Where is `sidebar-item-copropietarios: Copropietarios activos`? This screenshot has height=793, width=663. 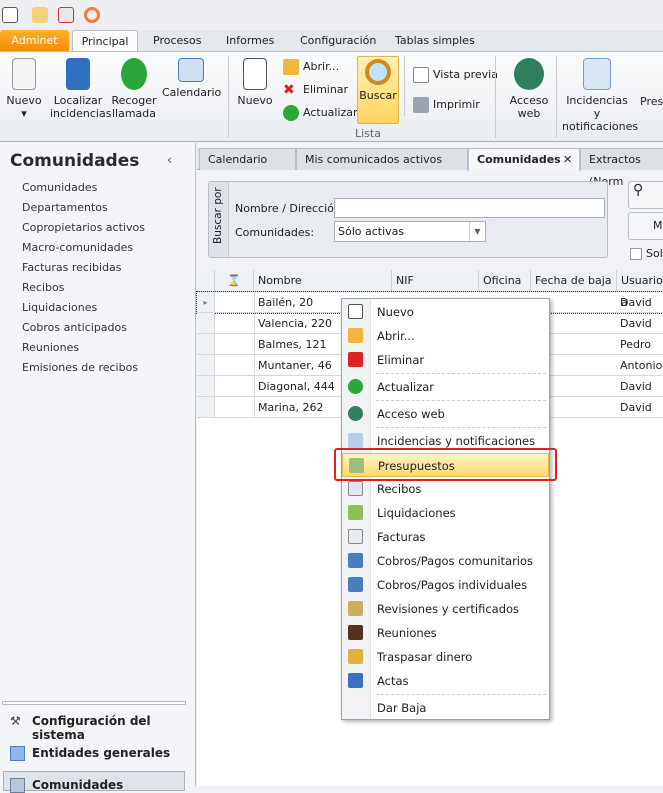 sidebar-item-copropietarios: Copropietarios activos is located at coordinates (83, 227).